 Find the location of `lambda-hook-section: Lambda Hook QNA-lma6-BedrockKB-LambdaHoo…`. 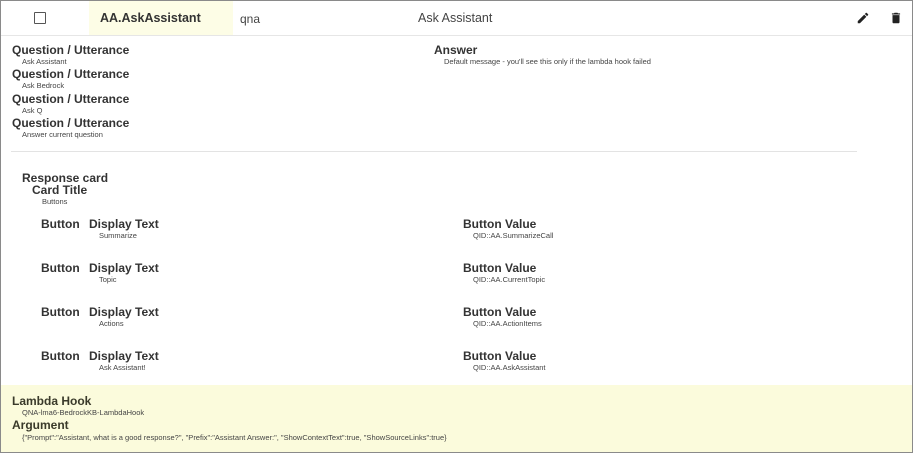

lambda-hook-section: Lambda Hook QNA-lma6-BedrockKB-LambdaHoo… is located at coordinates (456, 418).